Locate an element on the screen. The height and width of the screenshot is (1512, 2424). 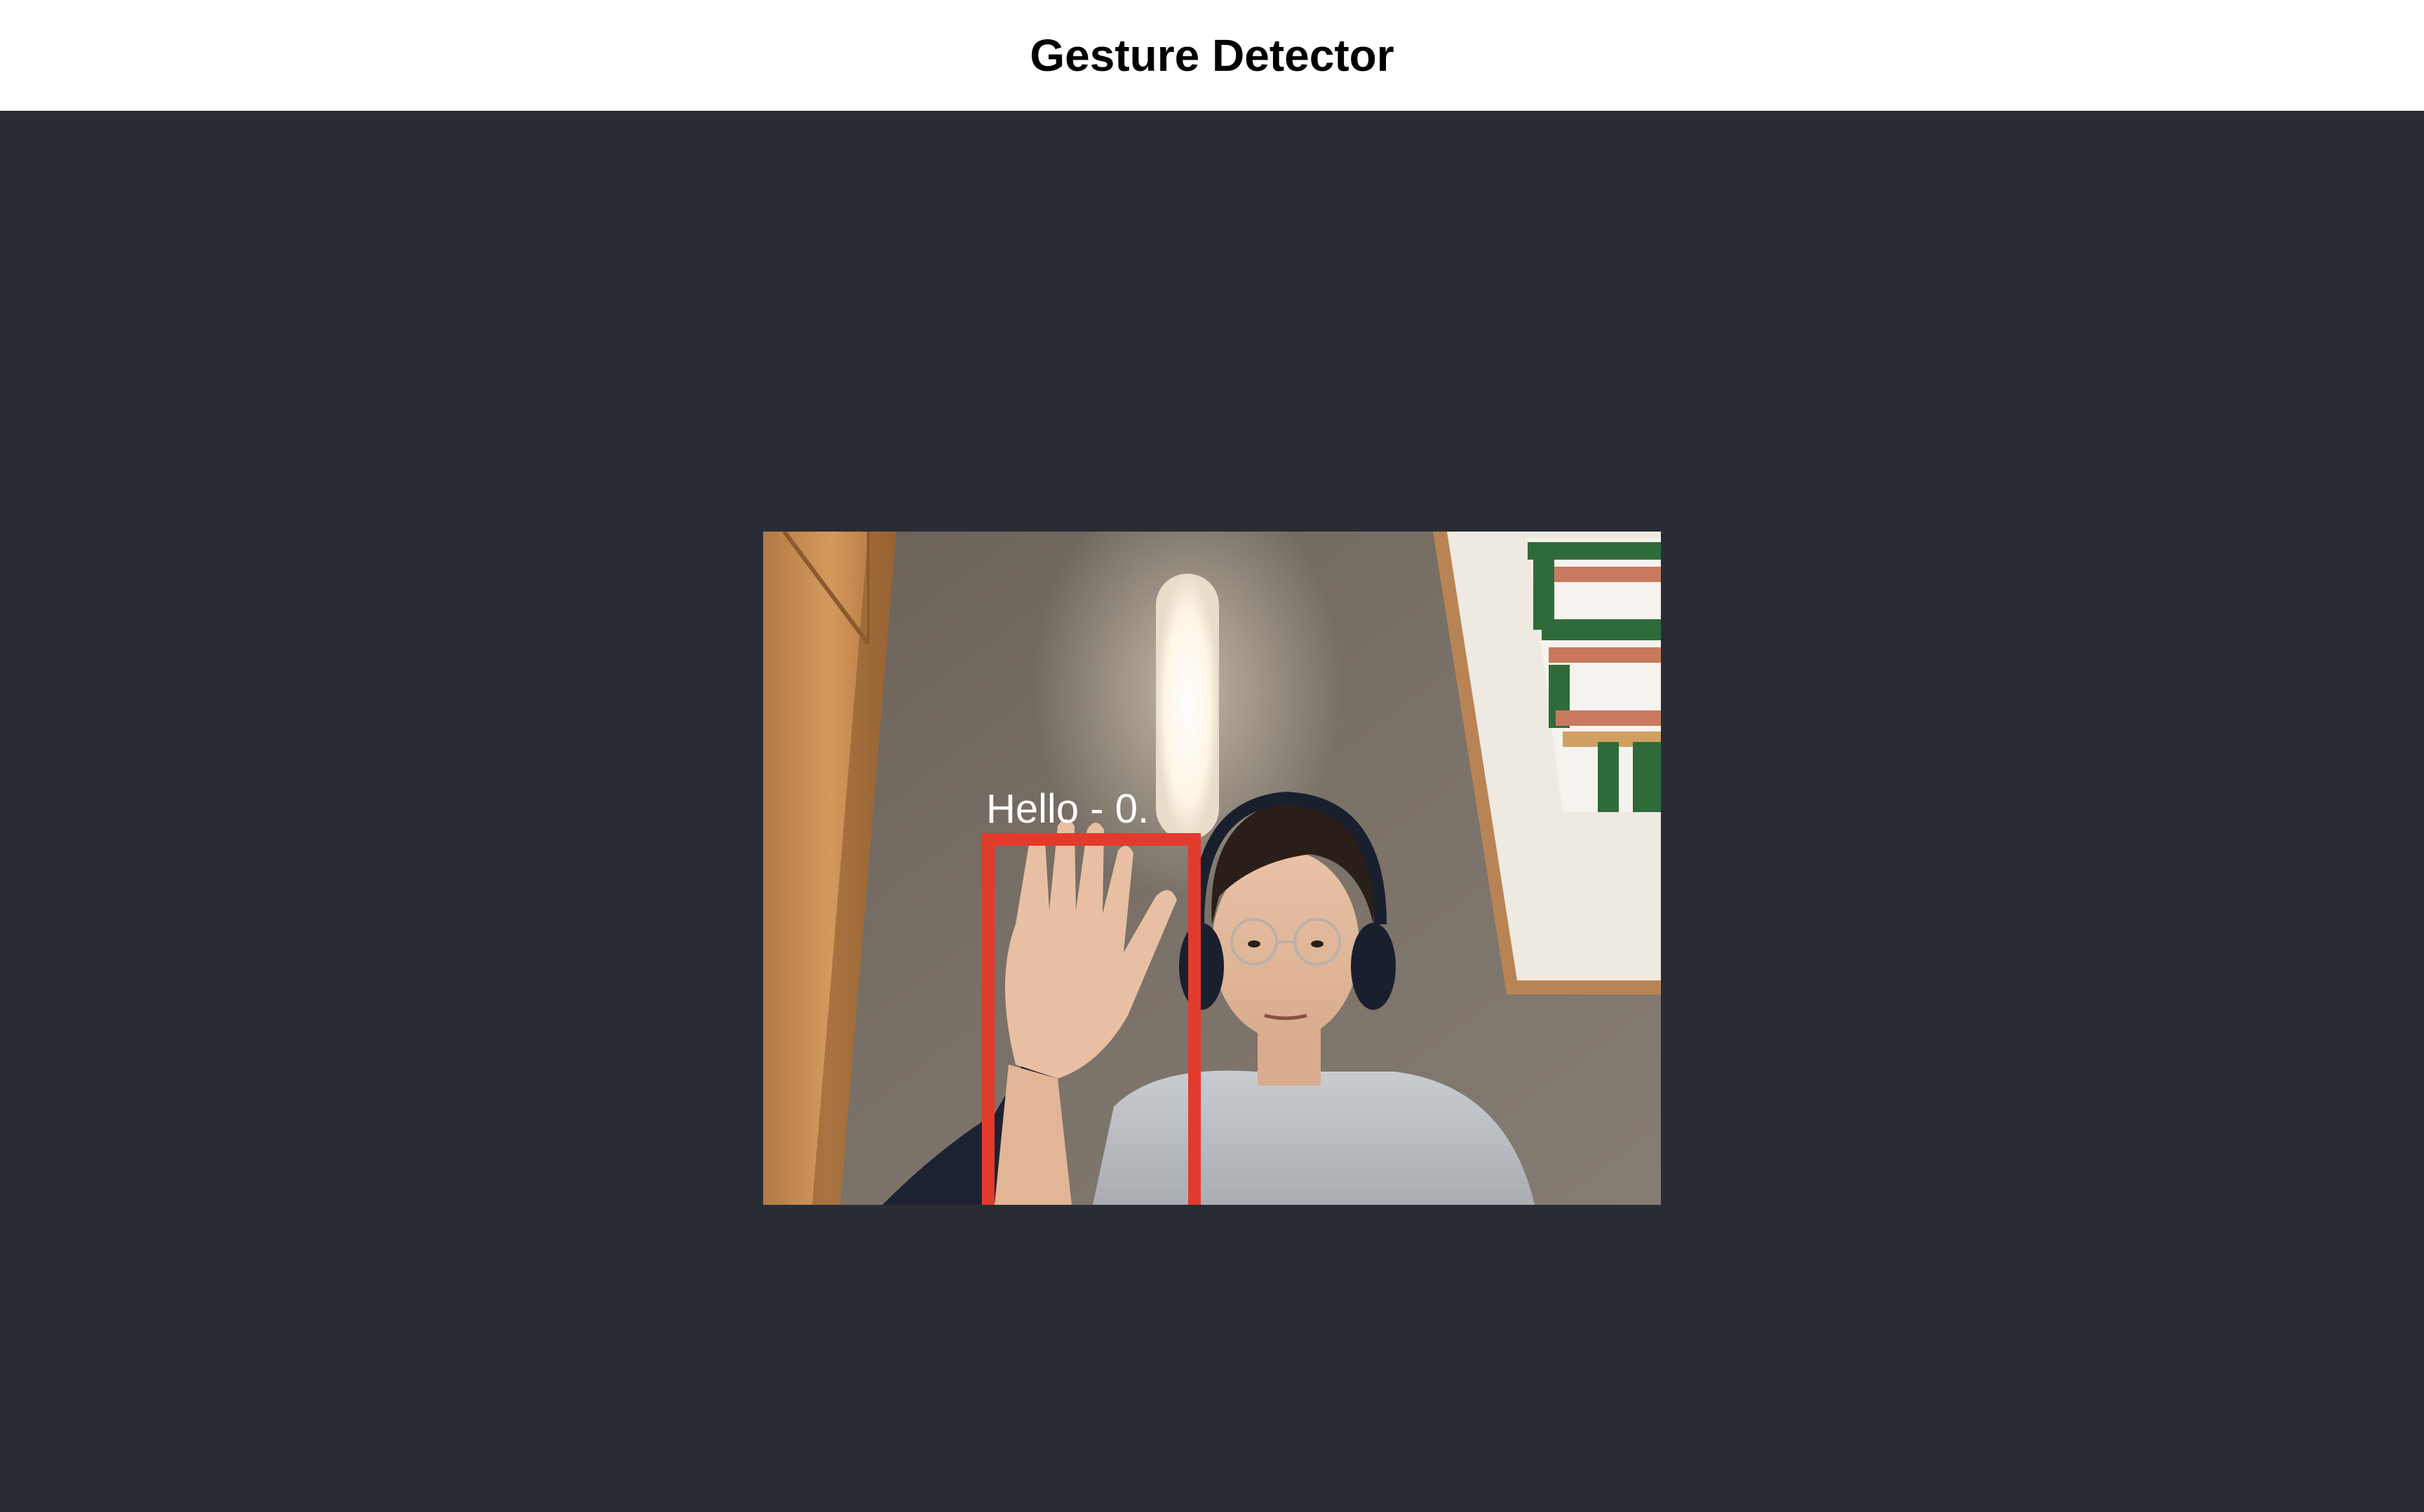
detection-bounding-box is located at coordinates (1091, 1019).